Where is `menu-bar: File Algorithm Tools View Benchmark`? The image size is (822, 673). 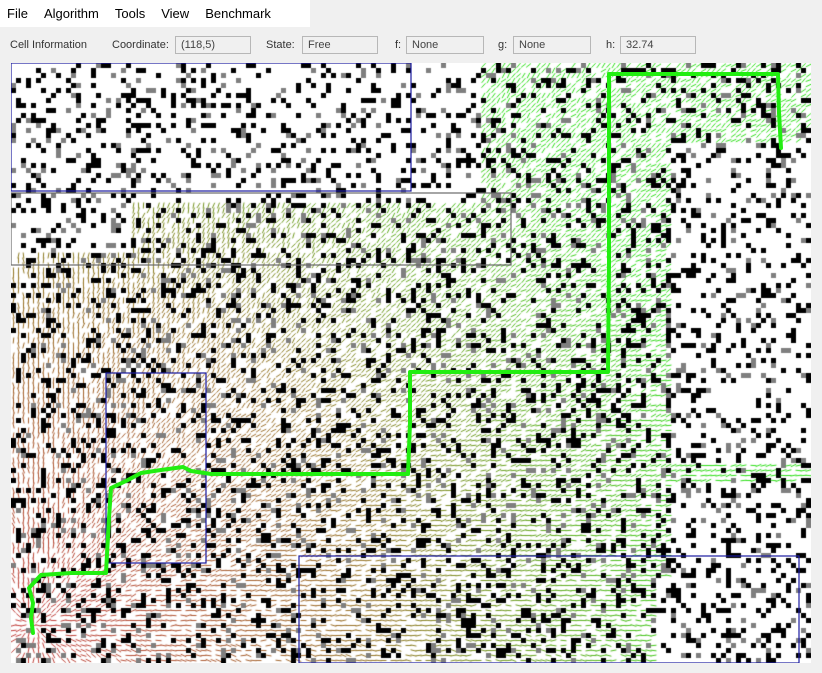
menu-bar: File Algorithm Tools View Benchmark is located at coordinates (155, 13).